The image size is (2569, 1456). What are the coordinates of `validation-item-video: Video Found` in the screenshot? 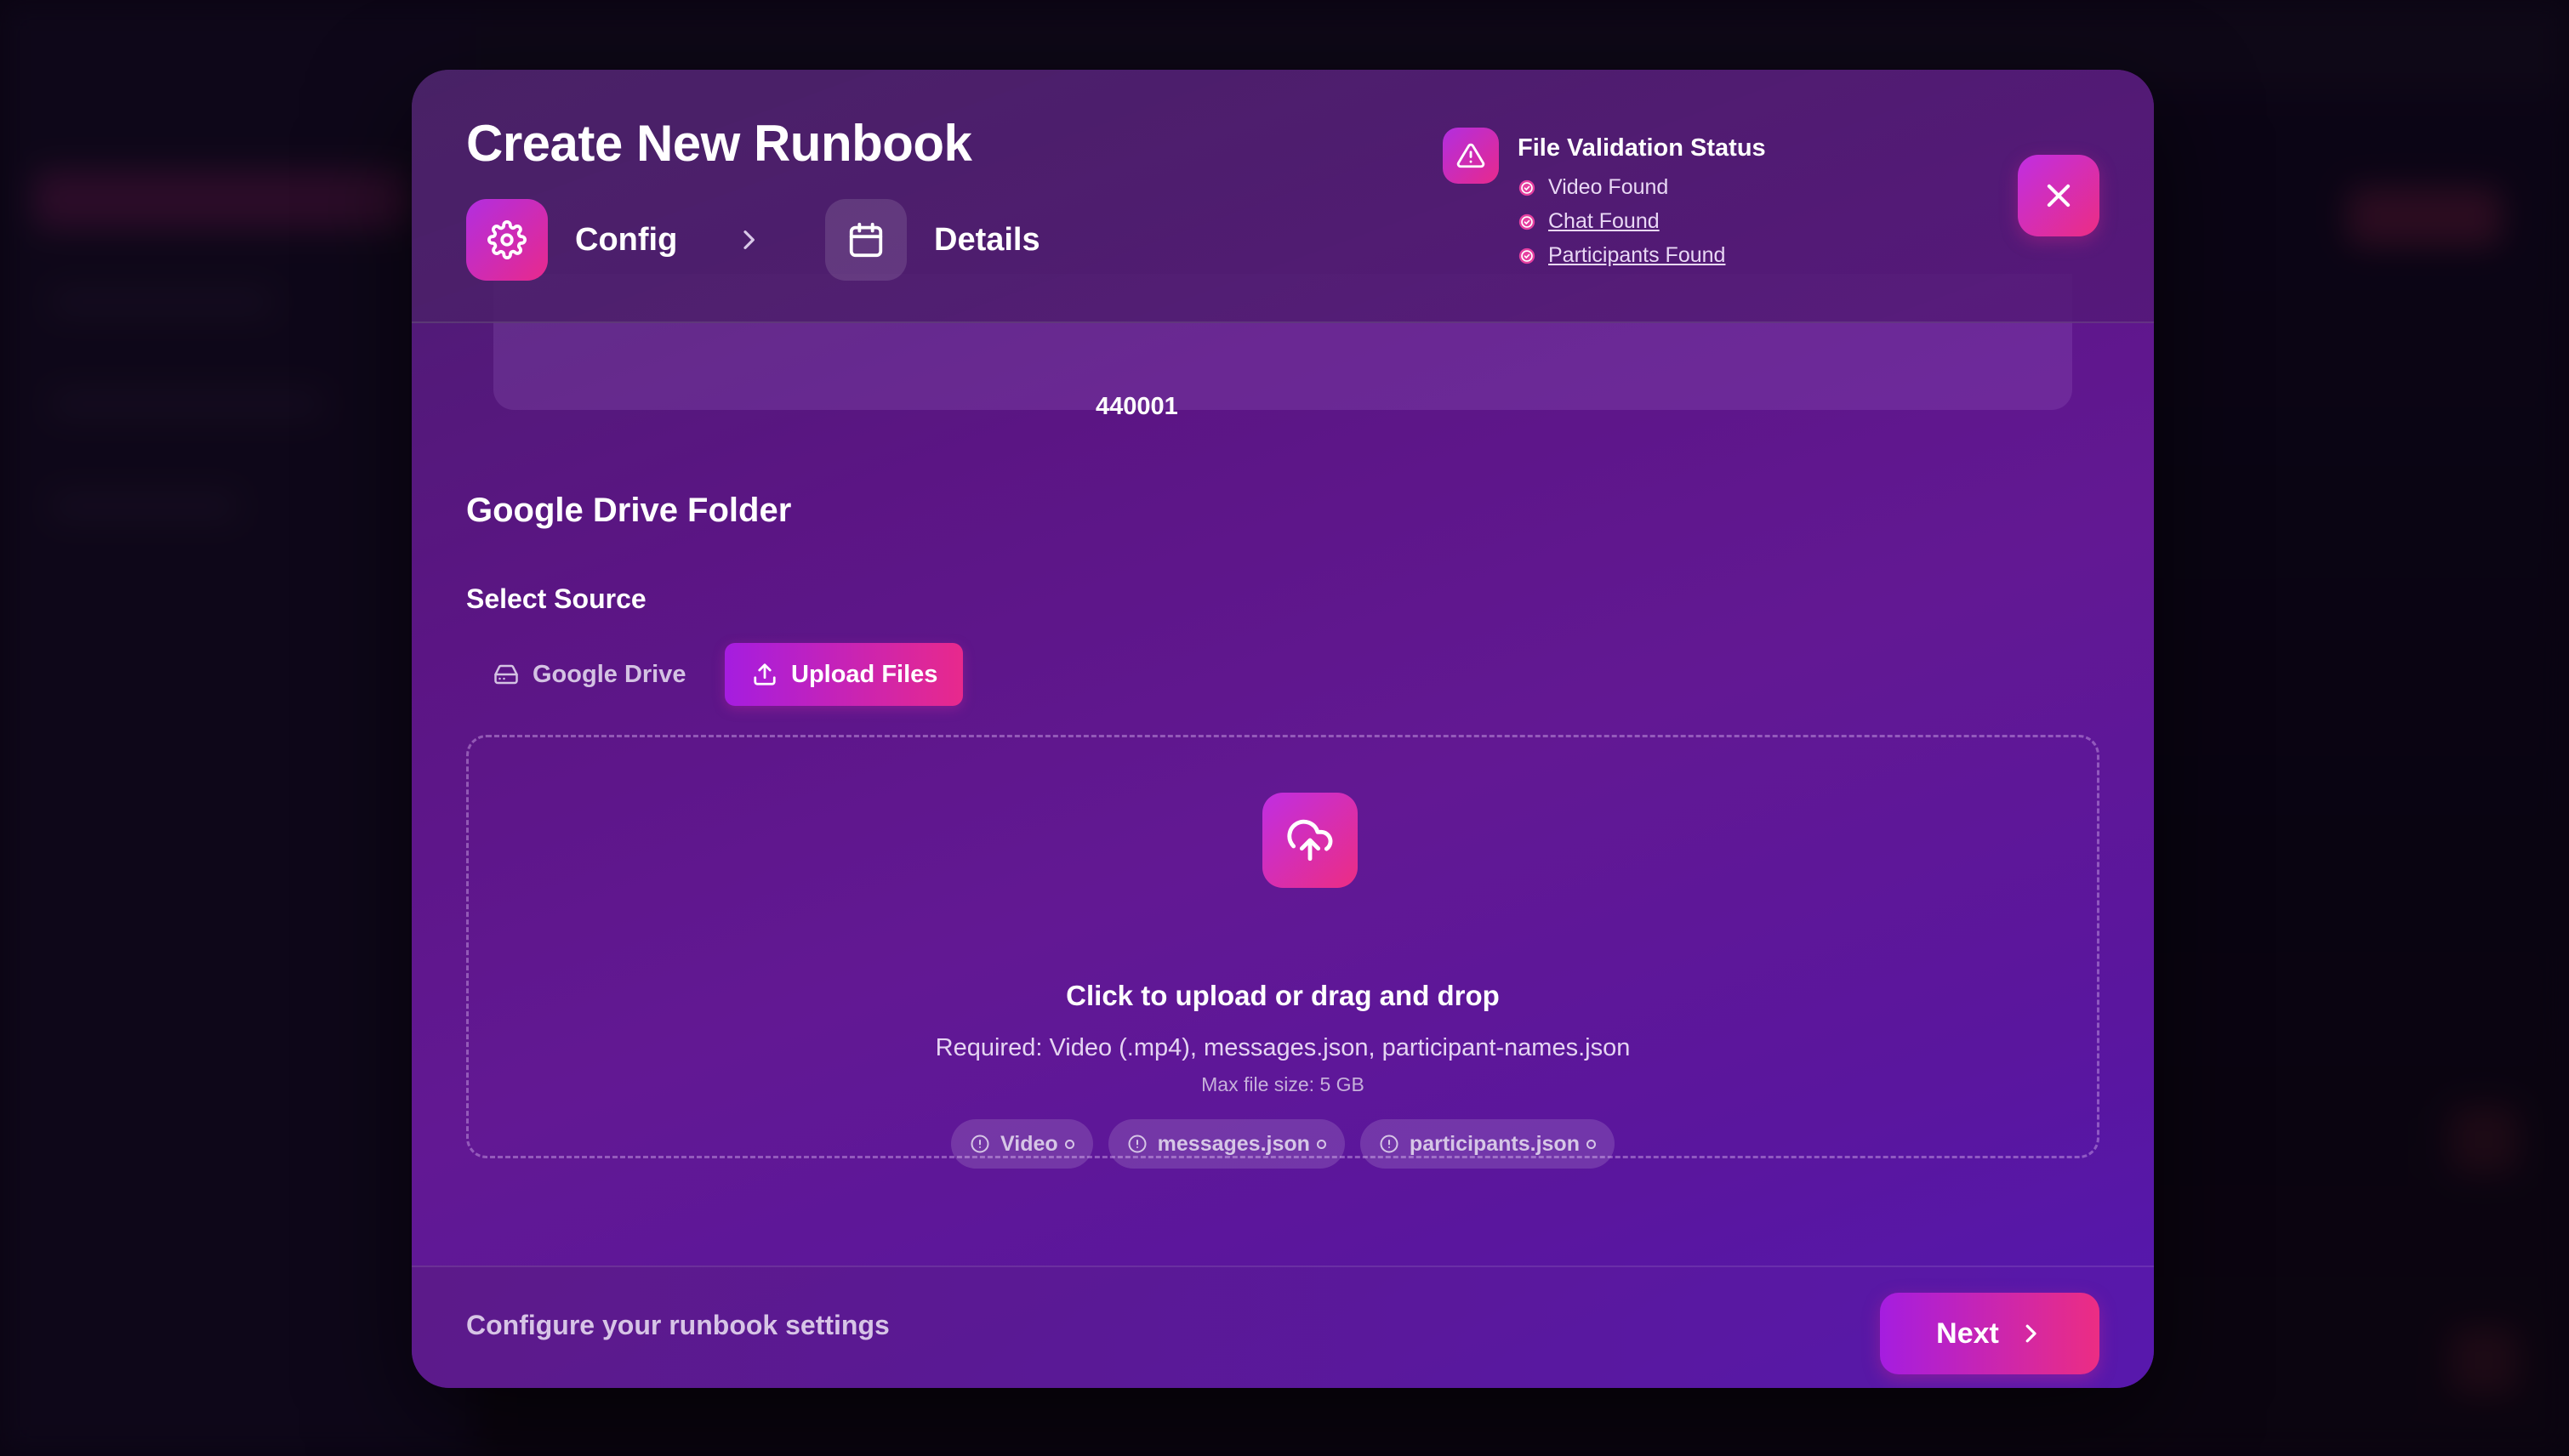 It's located at (1593, 187).